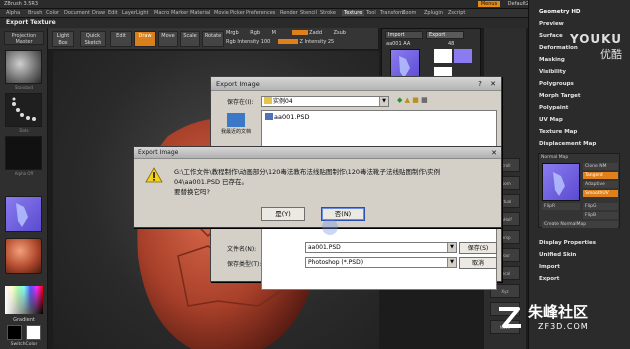  What do you see at coordinates (129, 13) in the screenshot?
I see `menu-layer: Layer` at bounding box center [129, 13].